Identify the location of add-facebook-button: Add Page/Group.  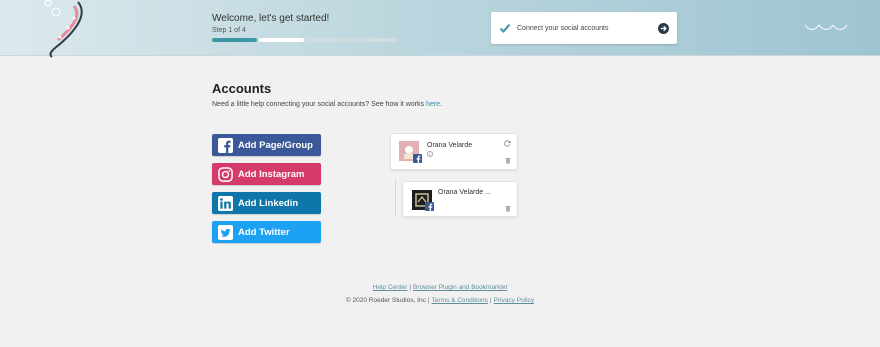
(266, 145).